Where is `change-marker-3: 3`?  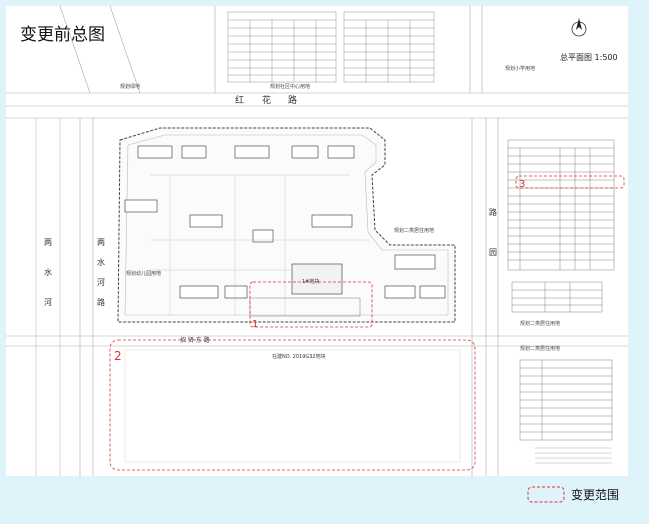
change-marker-3: 3 is located at coordinates (522, 184).